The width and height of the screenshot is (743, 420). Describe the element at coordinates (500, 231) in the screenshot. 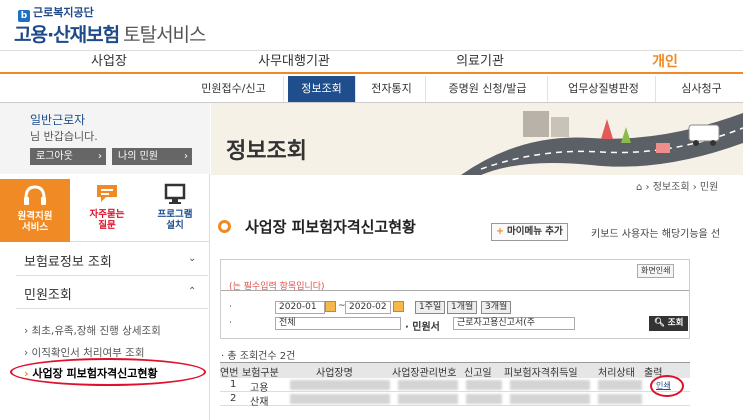

I see `plus-icon: +` at that location.